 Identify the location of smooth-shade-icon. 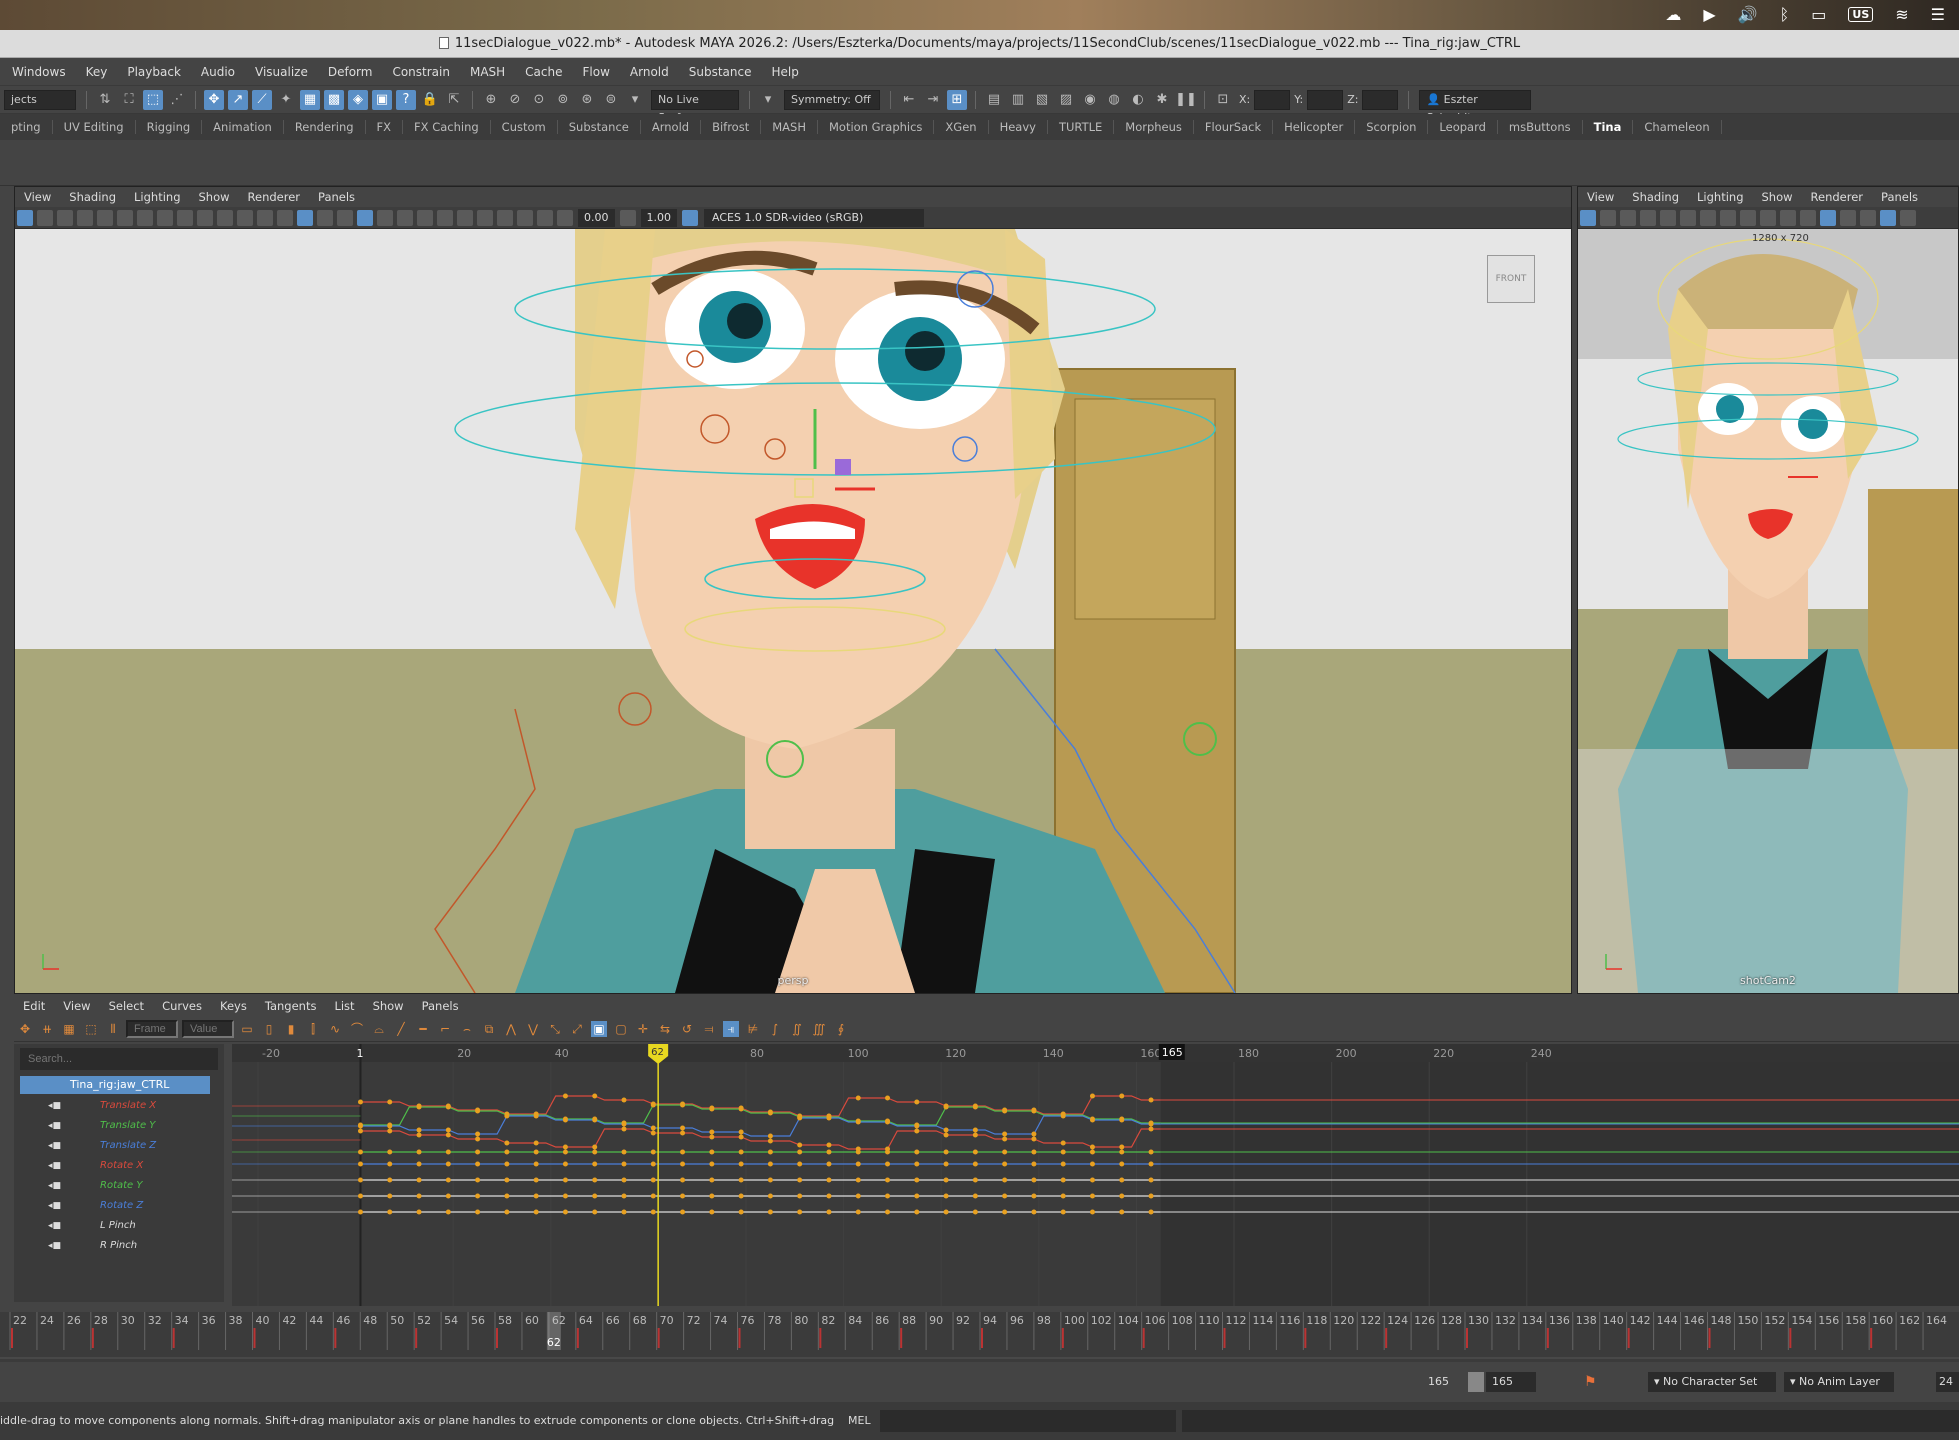
(1828, 217).